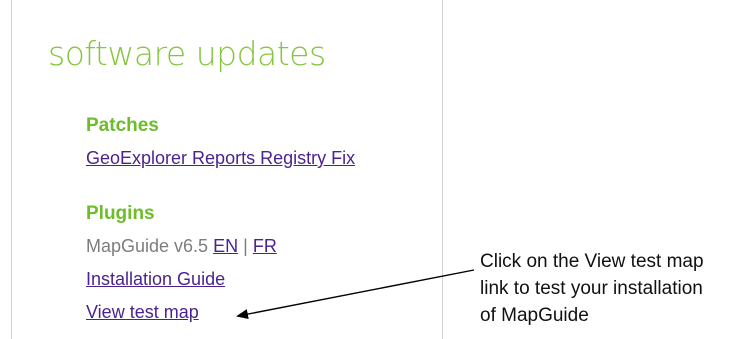  What do you see at coordinates (120, 213) in the screenshot?
I see `plugins-heading: Plugins` at bounding box center [120, 213].